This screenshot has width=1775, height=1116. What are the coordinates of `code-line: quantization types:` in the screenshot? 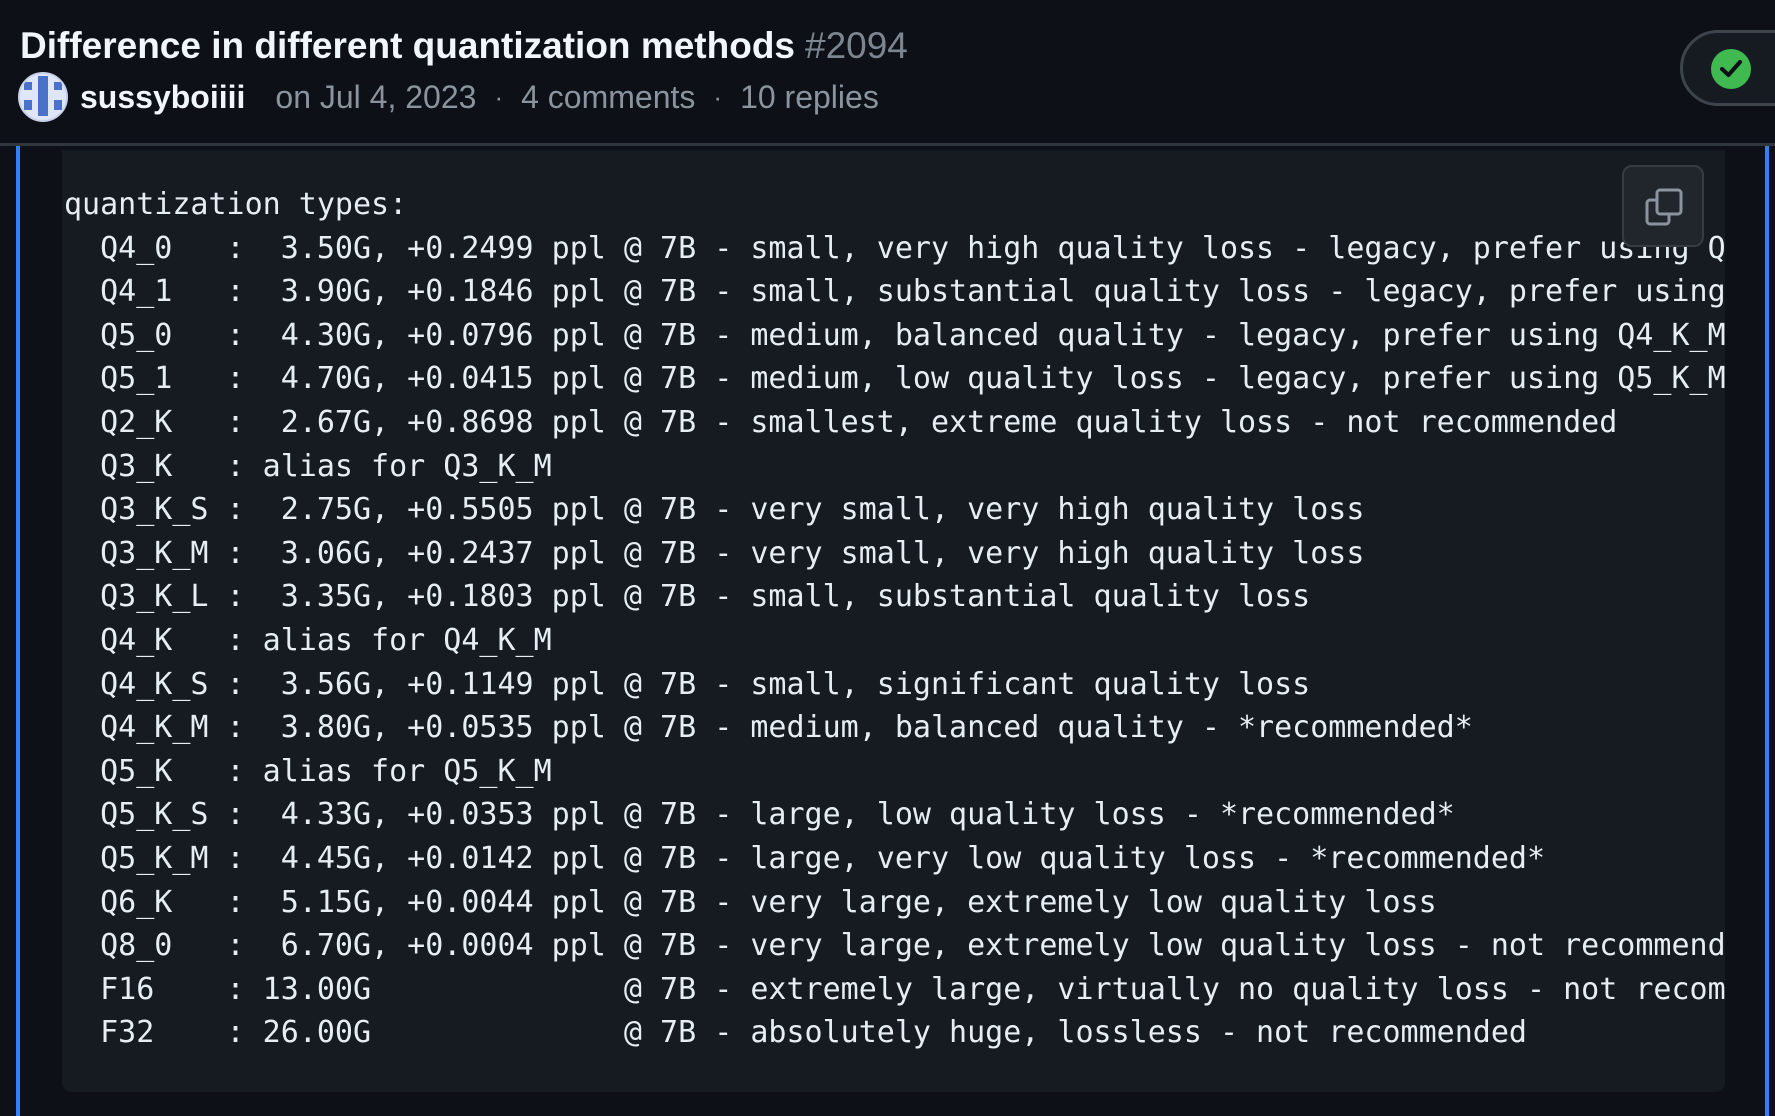 It's located at (236, 204).